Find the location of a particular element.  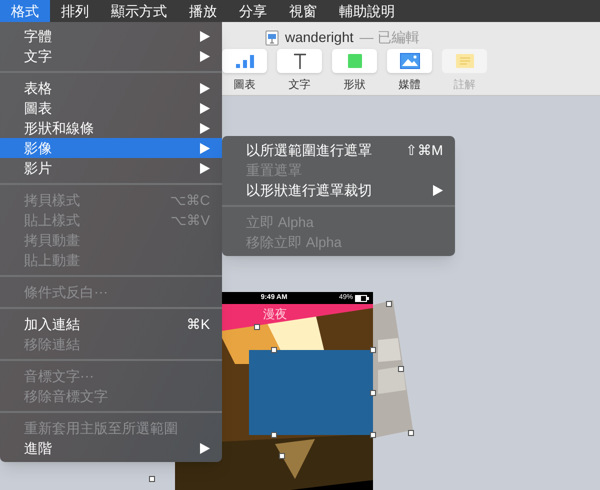

menu-item: 以形狀進行遮罩裁切 is located at coordinates (338, 190).